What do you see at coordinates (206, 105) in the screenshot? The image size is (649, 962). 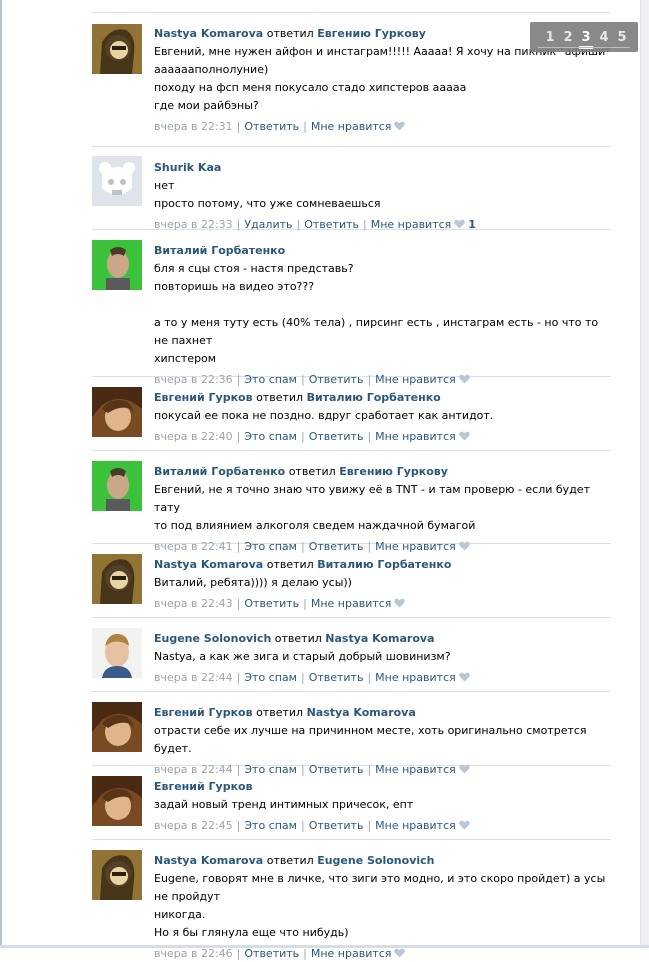 I see `comment-line: где мои райбэны?` at bounding box center [206, 105].